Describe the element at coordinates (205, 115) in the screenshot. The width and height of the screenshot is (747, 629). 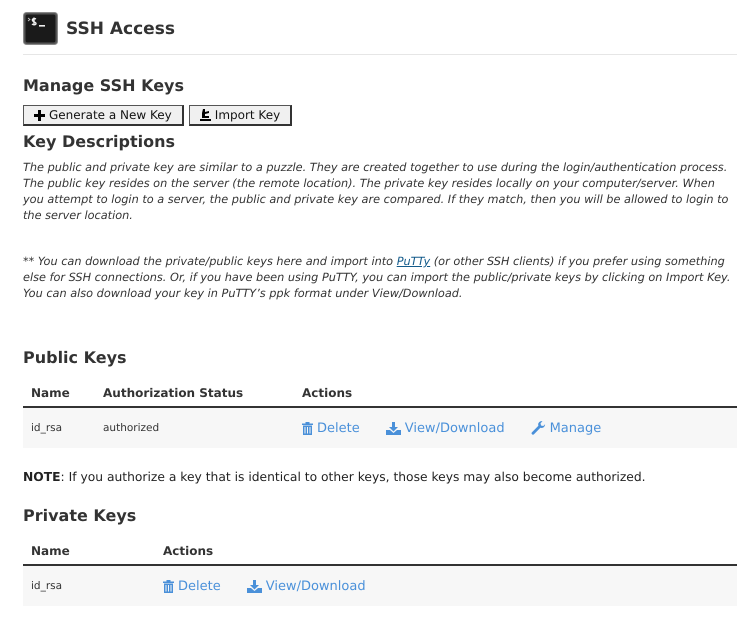
I see `import-icon` at that location.